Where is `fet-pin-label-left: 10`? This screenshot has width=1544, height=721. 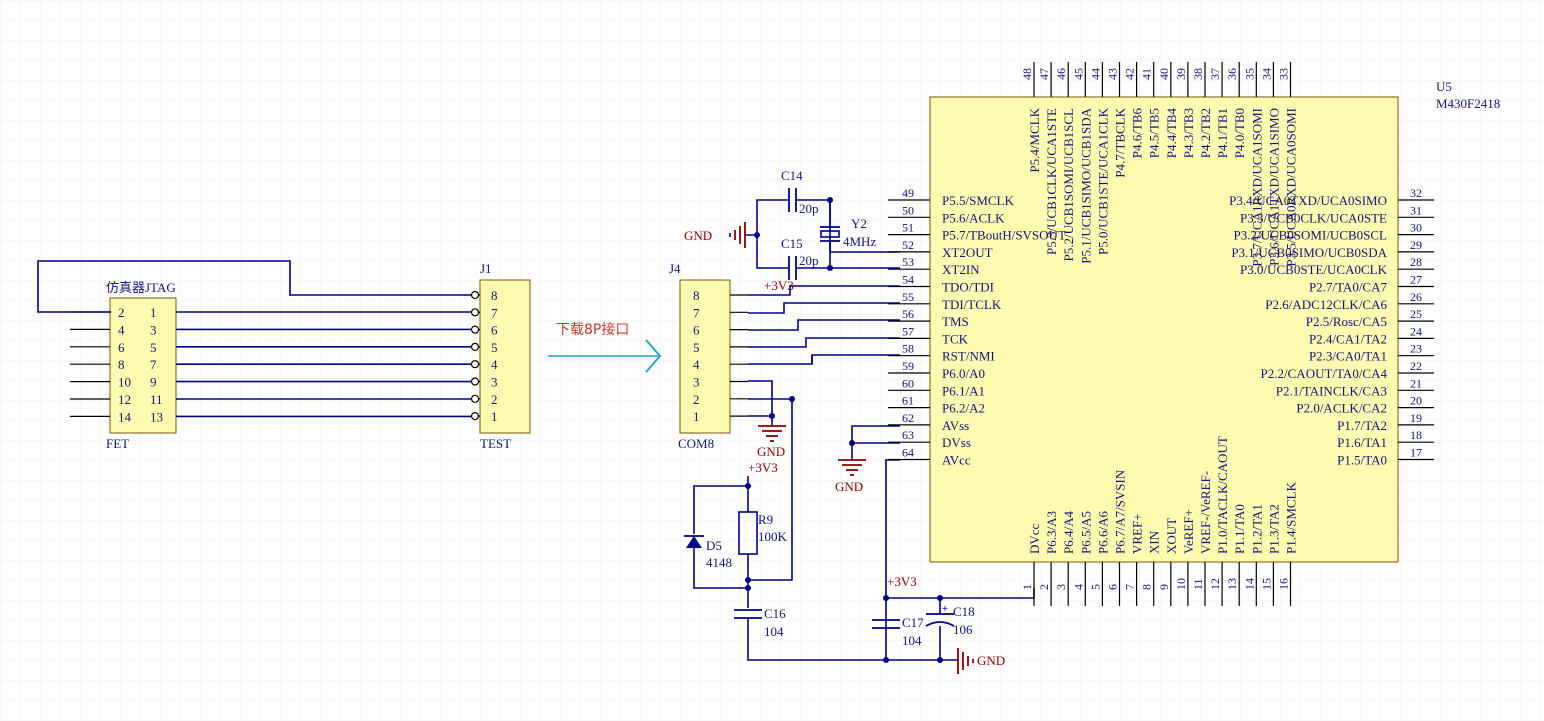 fet-pin-label-left: 10 is located at coordinates (124, 382).